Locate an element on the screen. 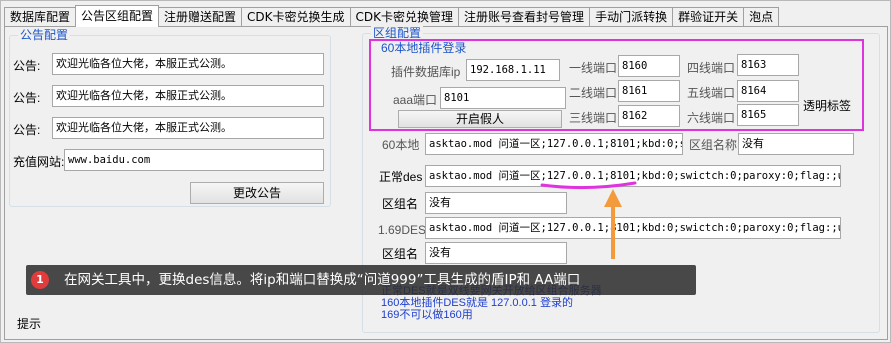 The height and width of the screenshot is (343, 891). notice-label-3: 公告: is located at coordinates (27, 130).